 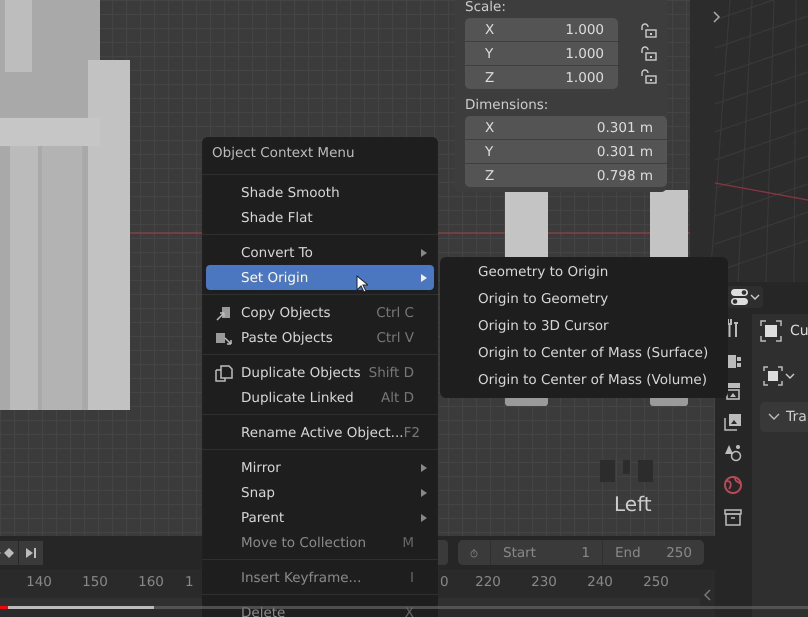 What do you see at coordinates (320, 337) in the screenshot?
I see `menu-item: Paste Objects Ctrl V` at bounding box center [320, 337].